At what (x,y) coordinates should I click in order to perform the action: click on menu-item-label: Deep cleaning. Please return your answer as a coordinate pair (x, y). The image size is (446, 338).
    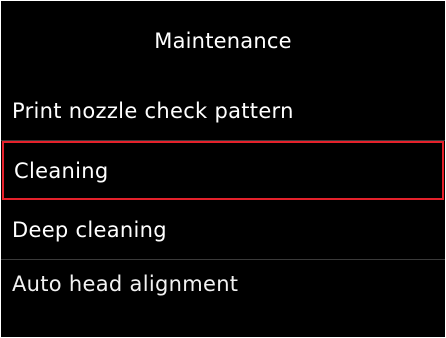
    Looking at the image, I should click on (89, 230).